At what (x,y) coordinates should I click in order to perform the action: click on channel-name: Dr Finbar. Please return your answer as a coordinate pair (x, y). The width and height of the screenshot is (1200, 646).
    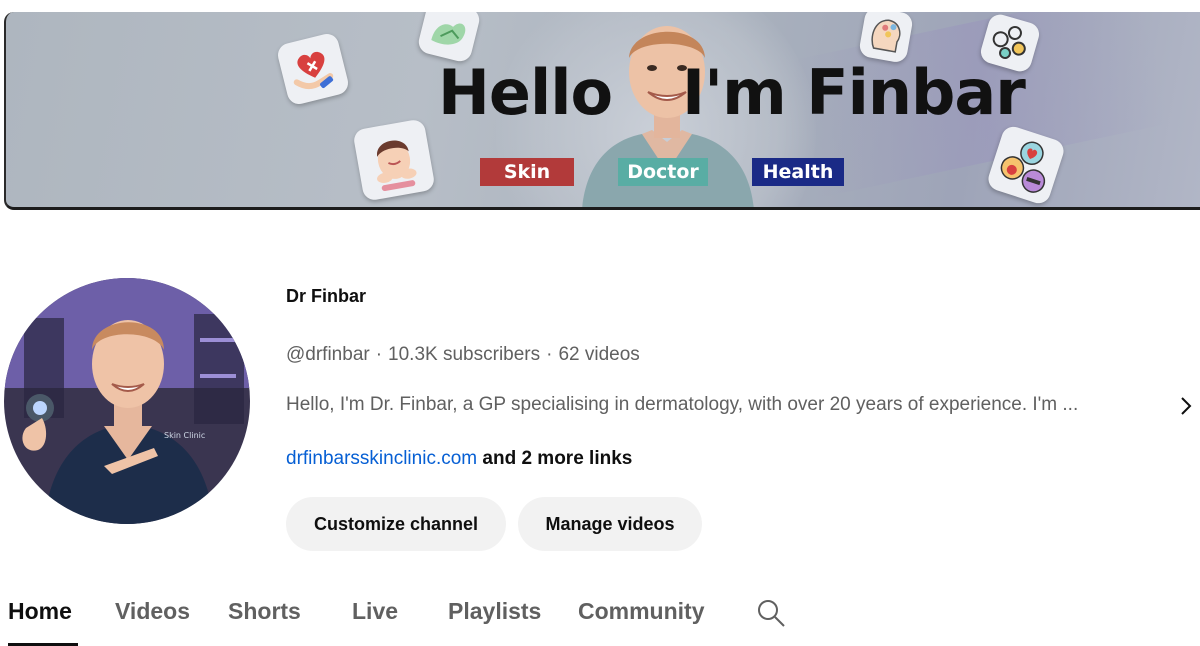
    Looking at the image, I should click on (326, 296).